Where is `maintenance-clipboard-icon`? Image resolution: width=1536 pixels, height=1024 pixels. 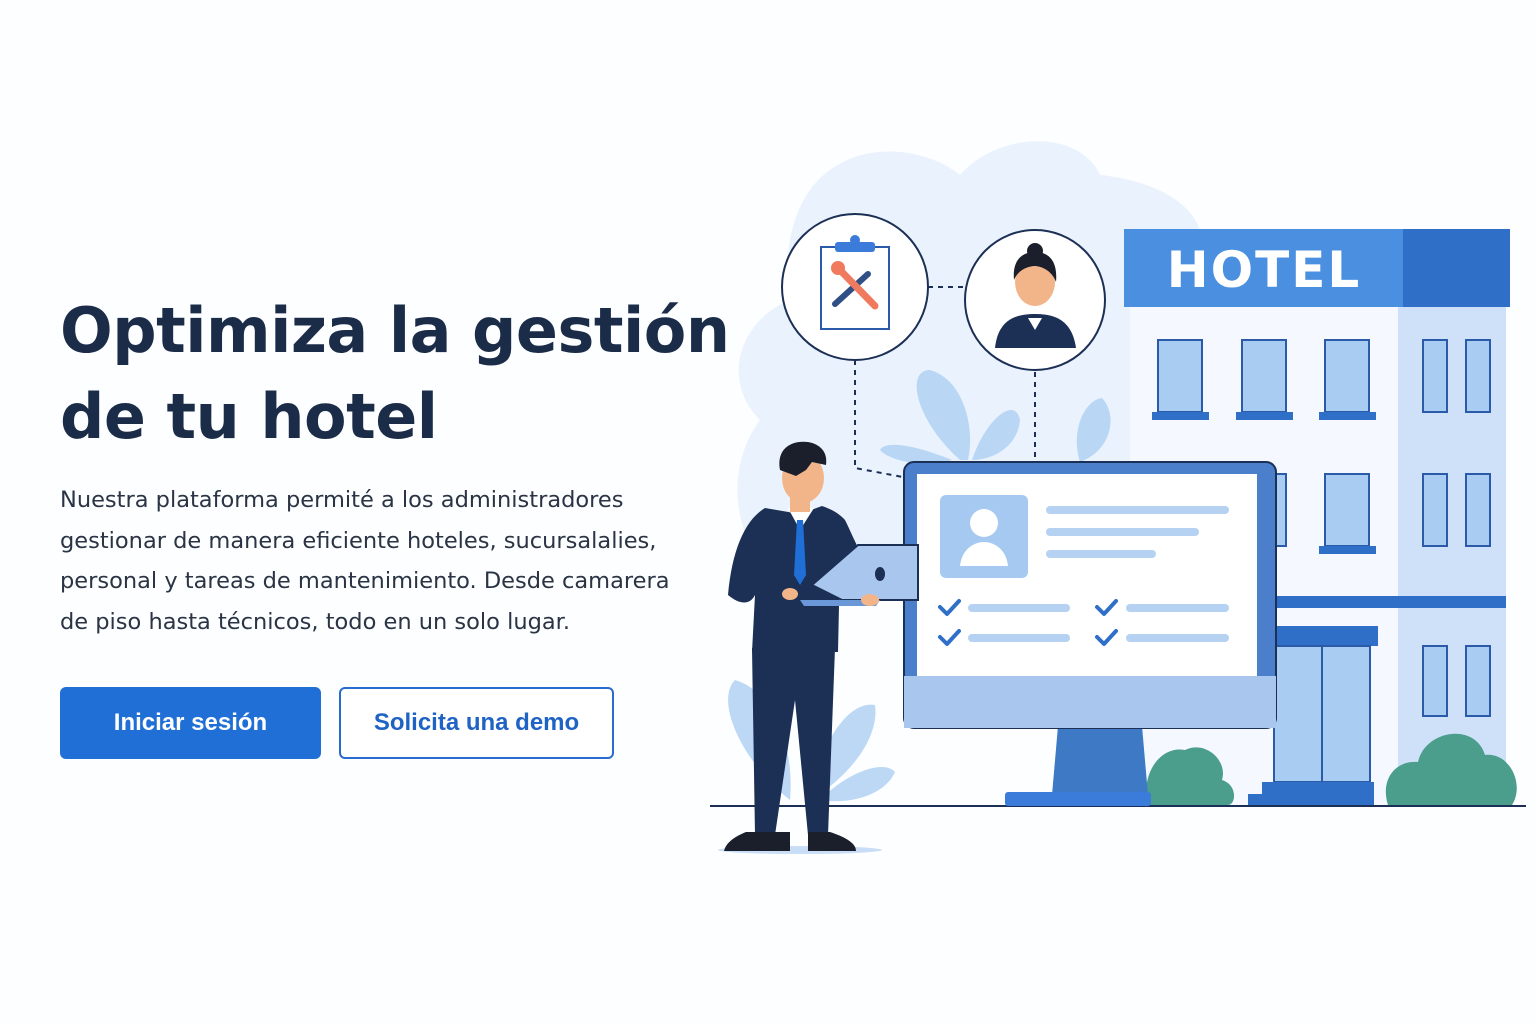 maintenance-clipboard-icon is located at coordinates (855, 282).